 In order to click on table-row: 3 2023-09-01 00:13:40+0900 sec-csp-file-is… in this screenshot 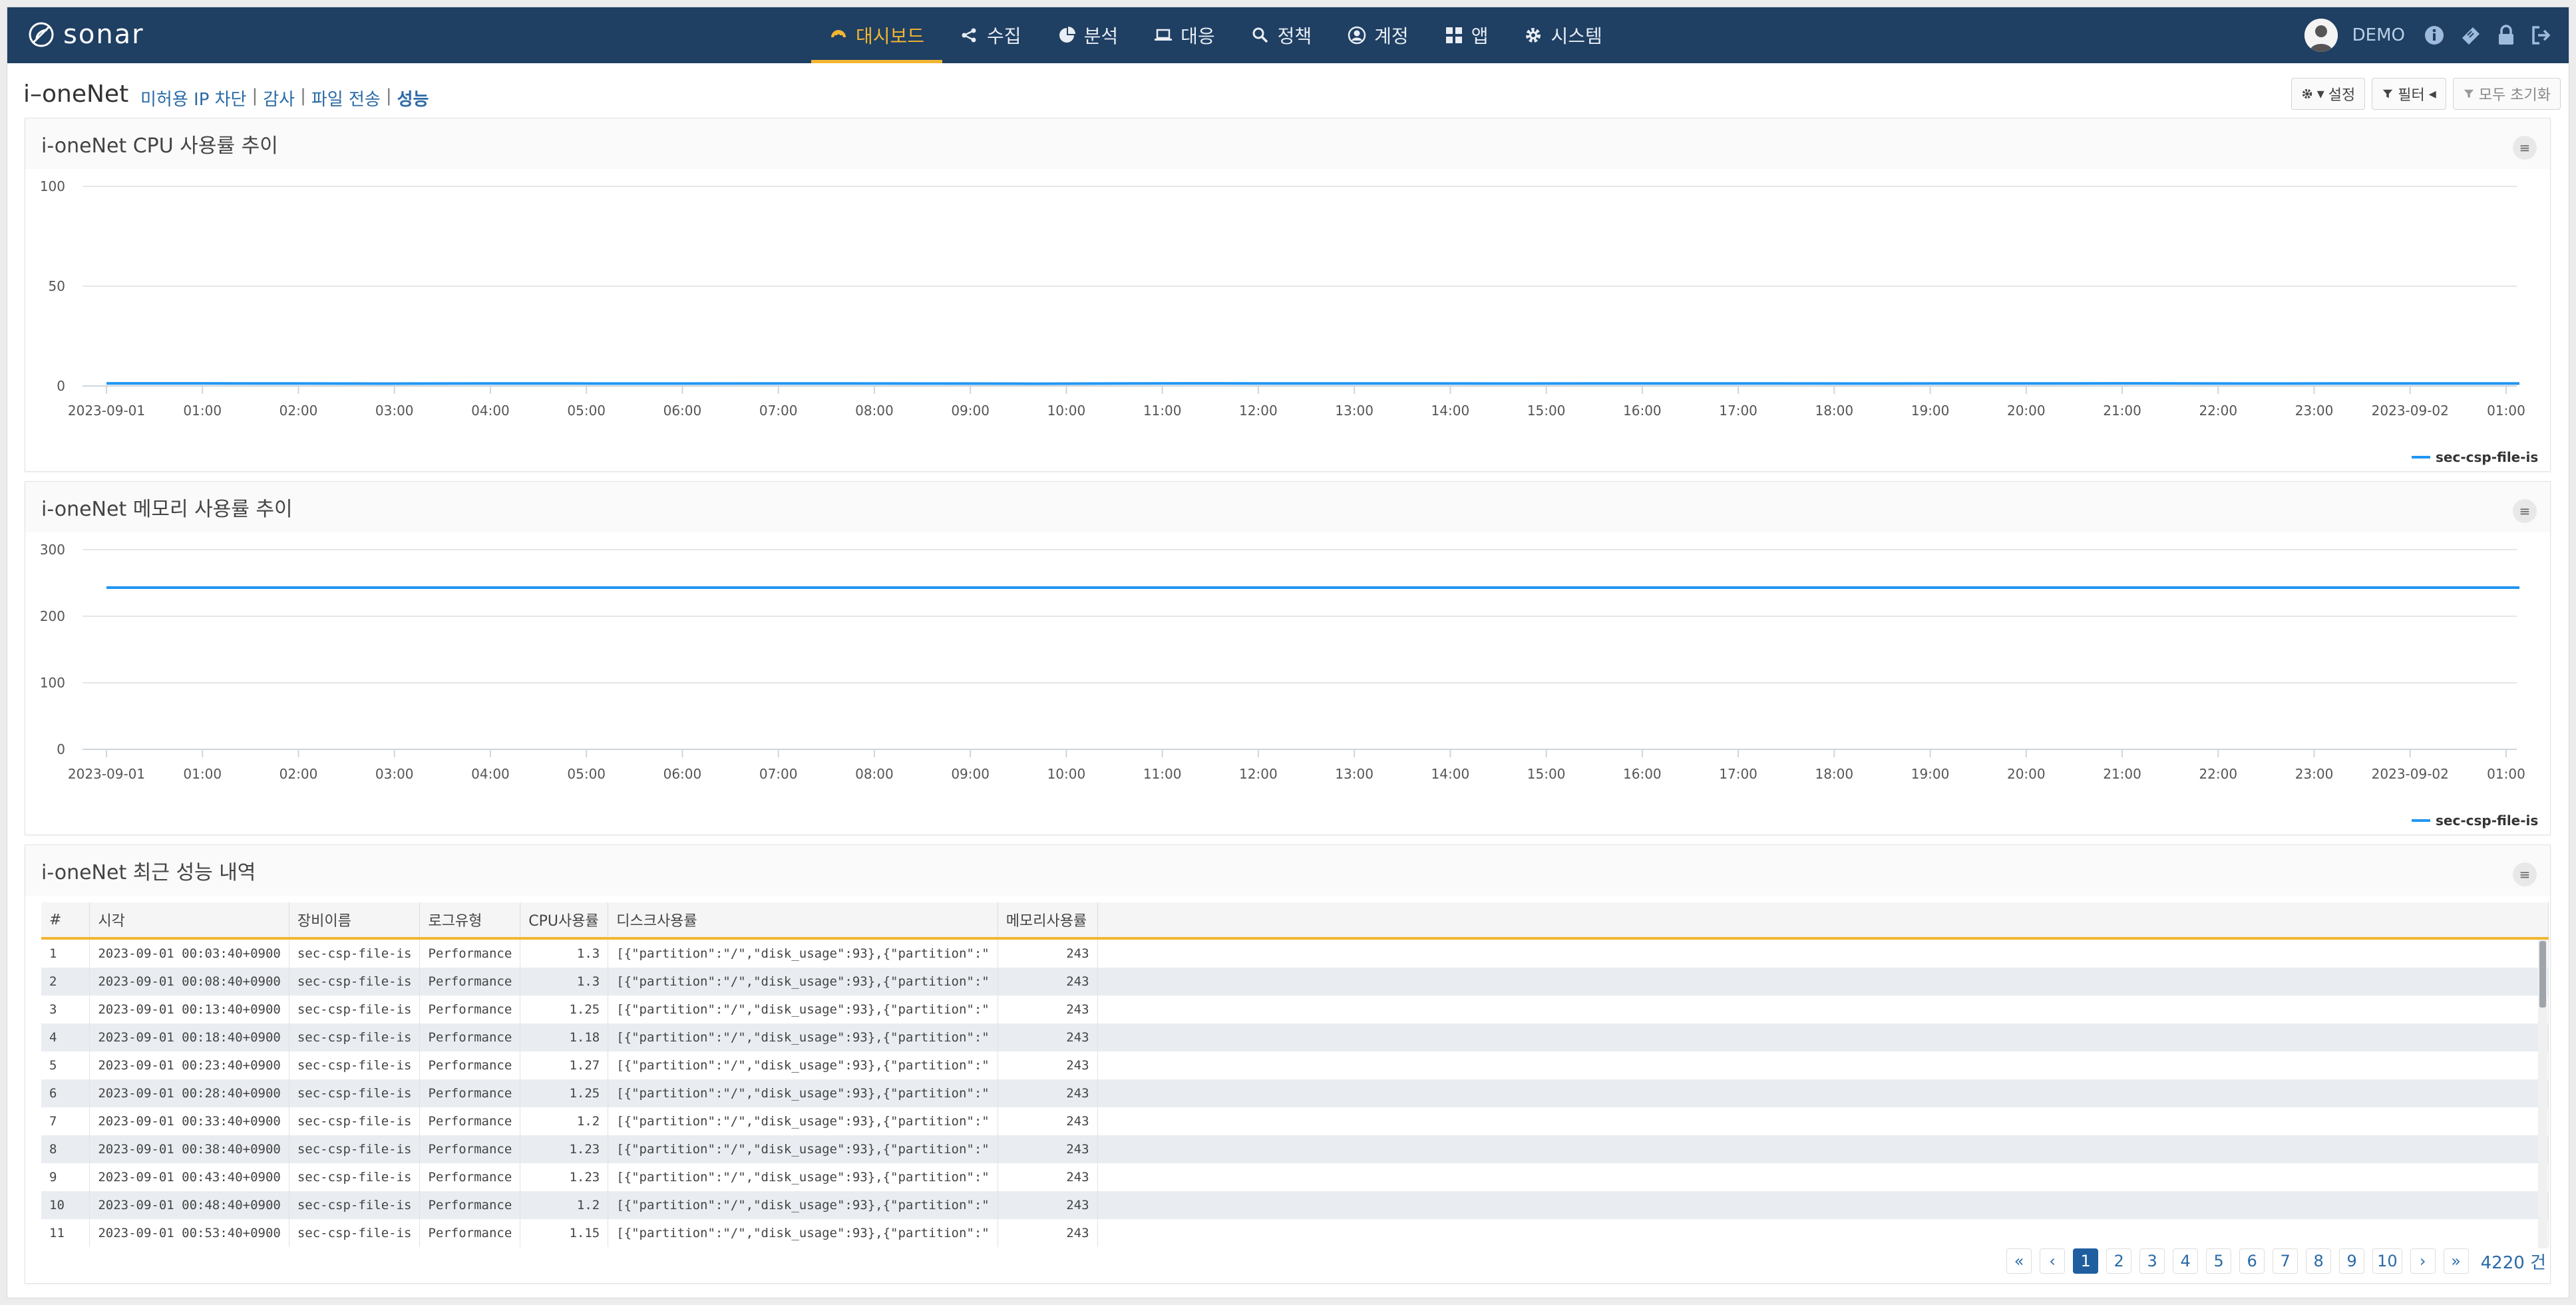, I will do `click(1295, 1010)`.